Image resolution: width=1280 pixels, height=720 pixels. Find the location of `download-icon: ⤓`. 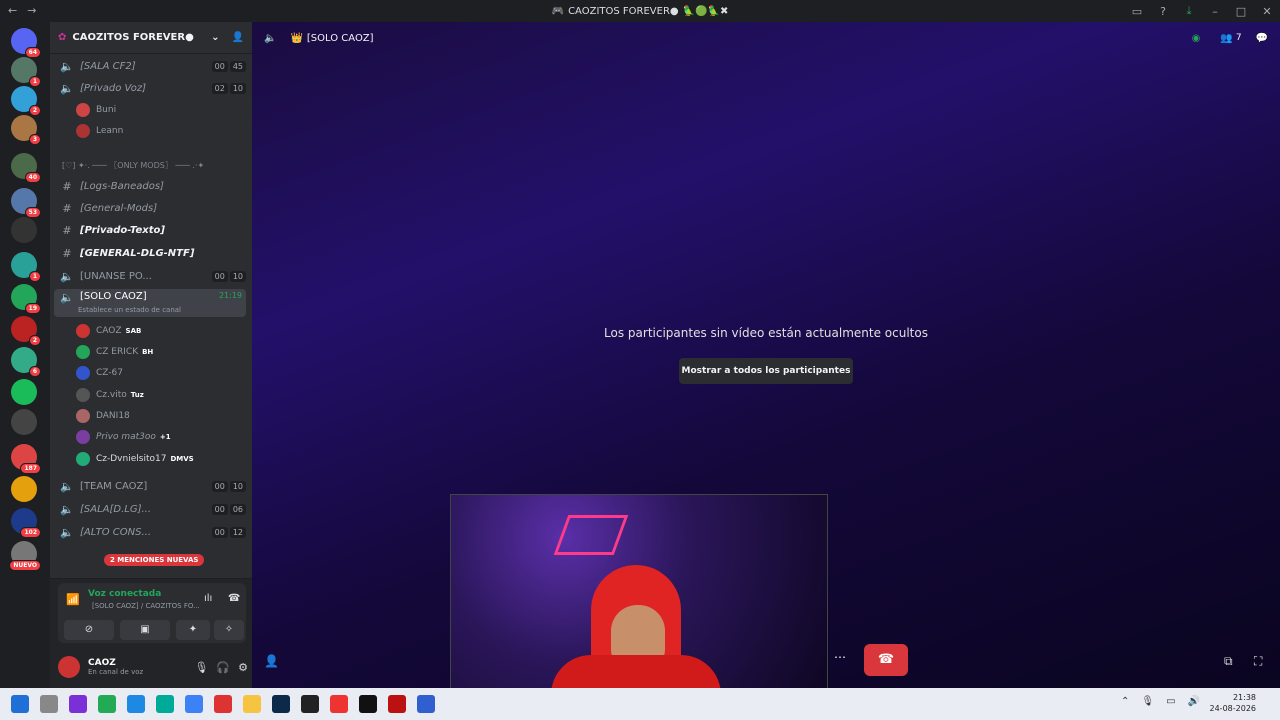

download-icon: ⤓ is located at coordinates (1189, 11).